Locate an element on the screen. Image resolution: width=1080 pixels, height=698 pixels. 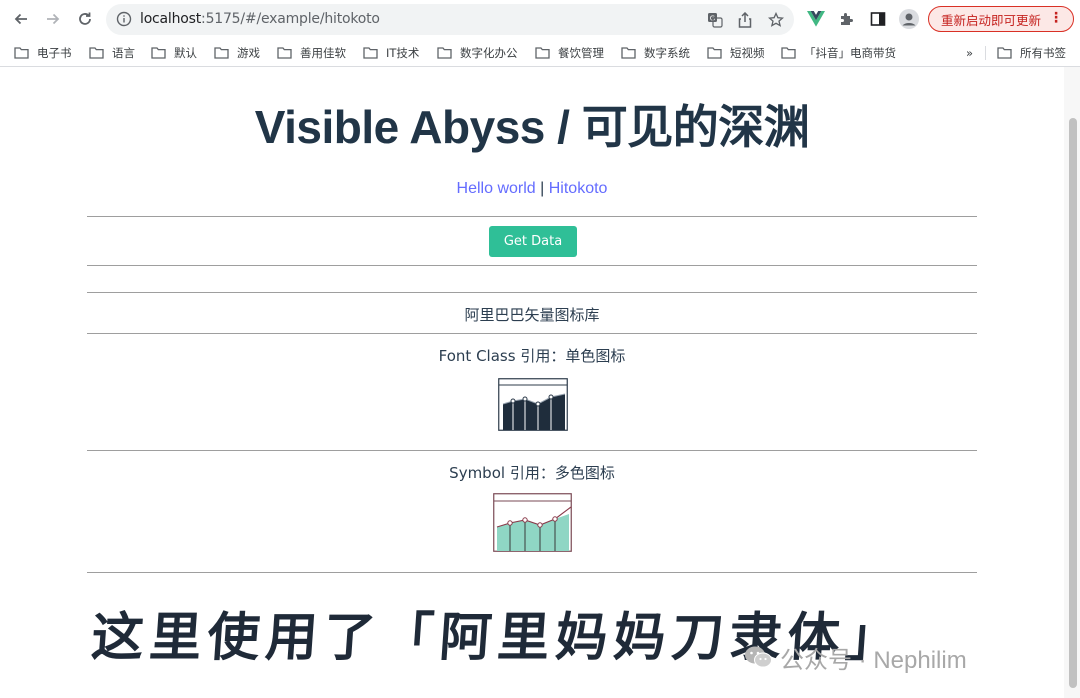
bookmark-folder: 短视频 is located at coordinates (736, 53).